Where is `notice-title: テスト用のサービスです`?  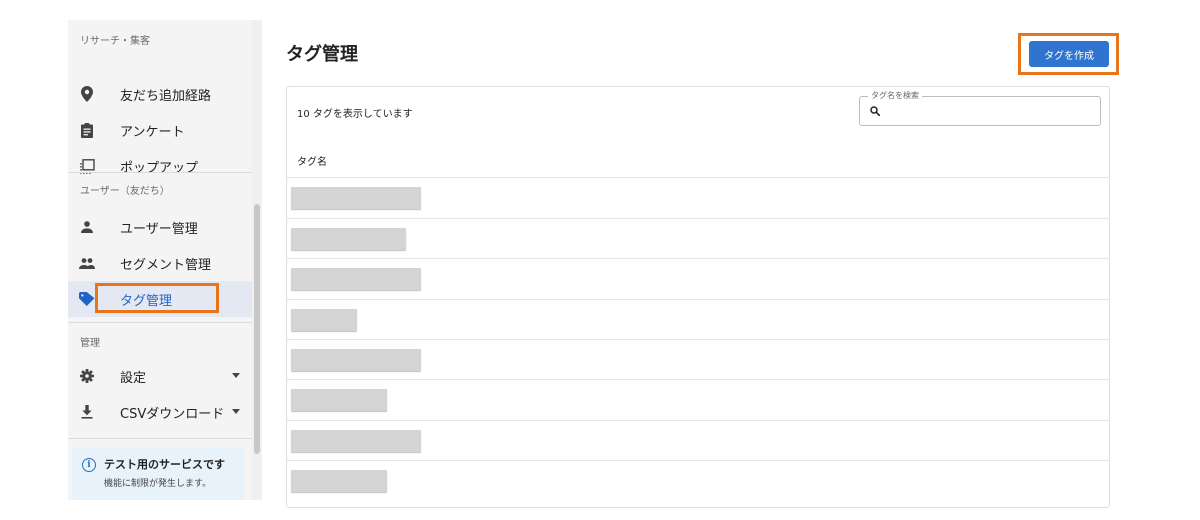 notice-title: テスト用のサービスです is located at coordinates (164, 464).